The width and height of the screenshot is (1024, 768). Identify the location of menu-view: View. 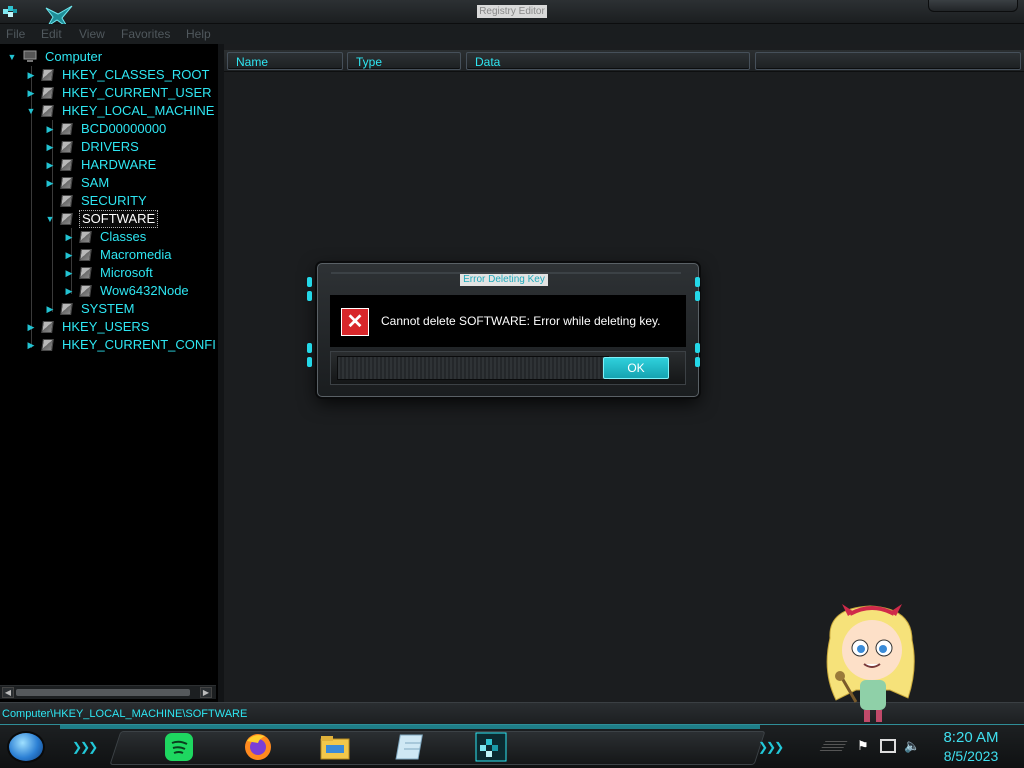
(92, 34).